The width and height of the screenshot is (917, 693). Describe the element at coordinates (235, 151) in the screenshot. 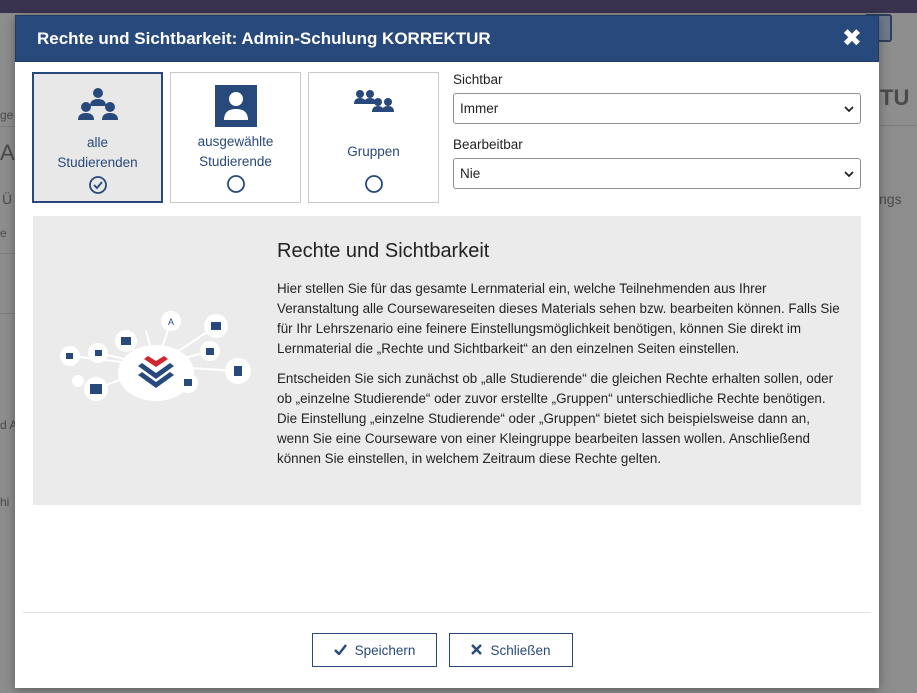

I see `option-label: ausgewählte Studierende` at that location.